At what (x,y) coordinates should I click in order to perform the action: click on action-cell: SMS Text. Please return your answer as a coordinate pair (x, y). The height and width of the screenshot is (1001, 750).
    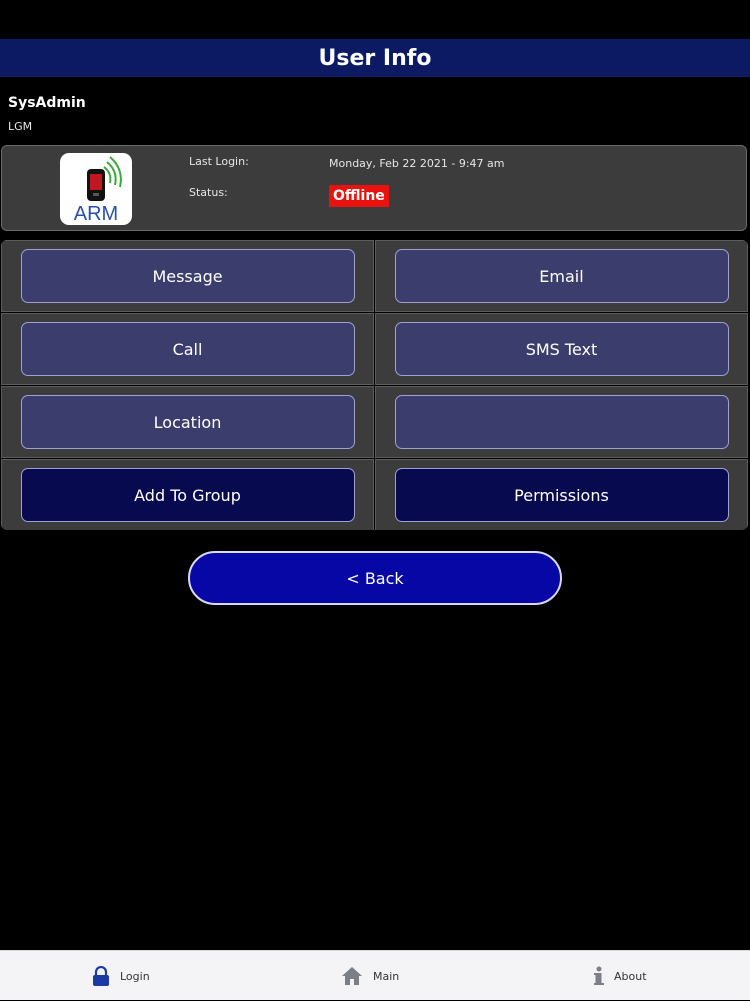
    Looking at the image, I should click on (561, 349).